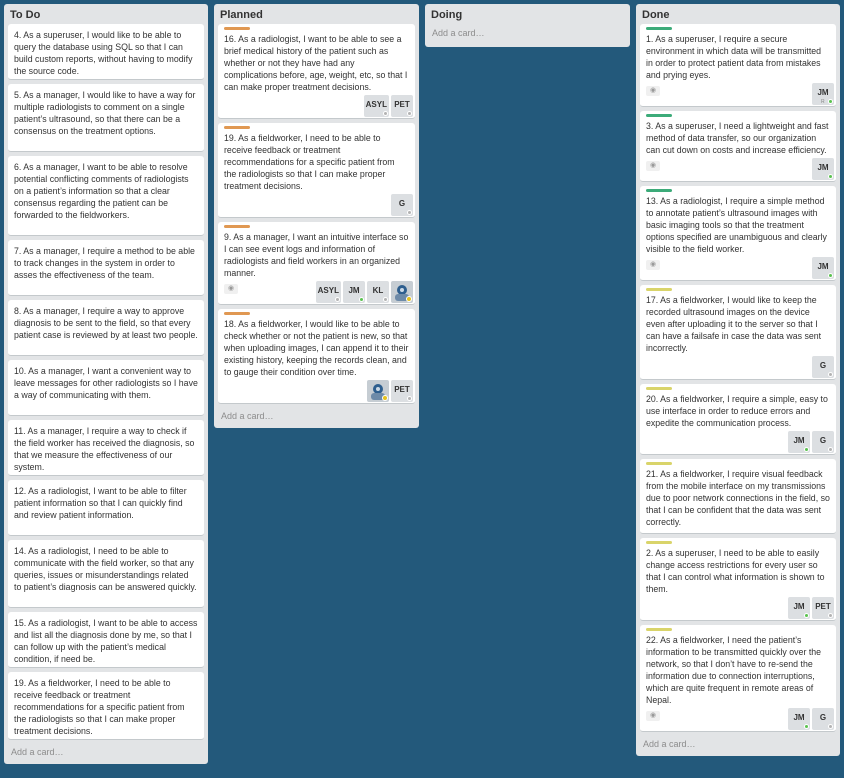  I want to click on member-flag: R, so click(823, 102).